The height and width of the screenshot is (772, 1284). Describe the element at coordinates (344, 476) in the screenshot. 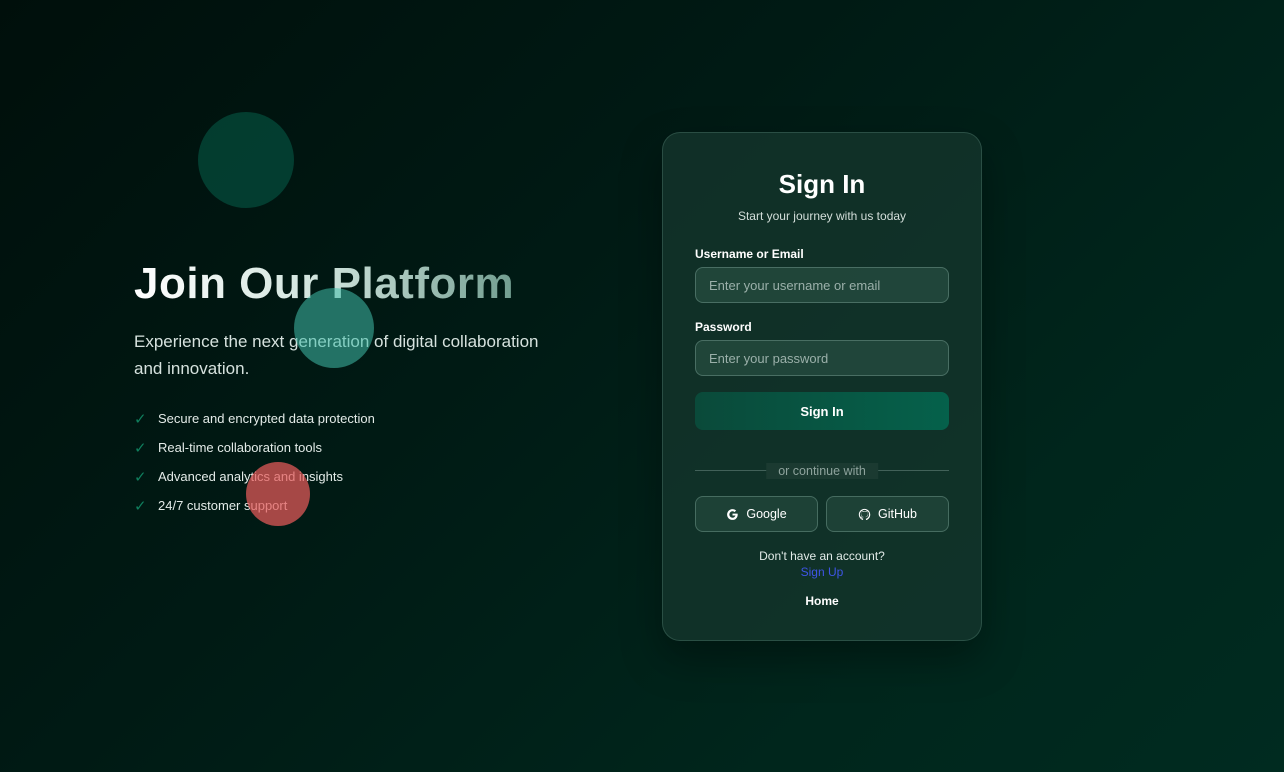

I see `feature-item: ✓ Advanced analytics and insights` at that location.